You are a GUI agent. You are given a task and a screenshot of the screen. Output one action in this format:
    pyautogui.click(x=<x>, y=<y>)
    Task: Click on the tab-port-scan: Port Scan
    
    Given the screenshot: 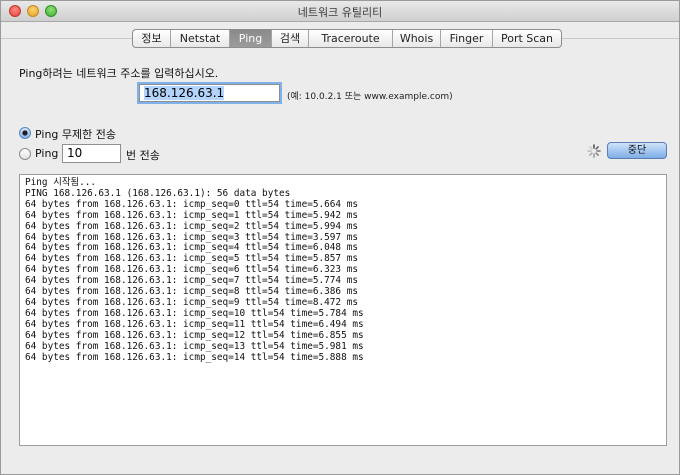 What is the action you would take?
    pyautogui.click(x=526, y=38)
    